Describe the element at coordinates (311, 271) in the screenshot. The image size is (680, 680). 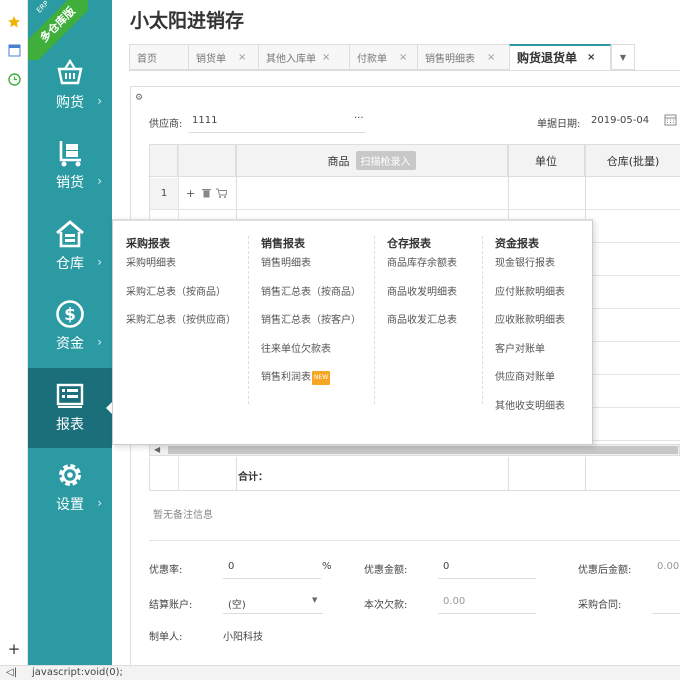
I see `menu-item: 销售明细表` at that location.